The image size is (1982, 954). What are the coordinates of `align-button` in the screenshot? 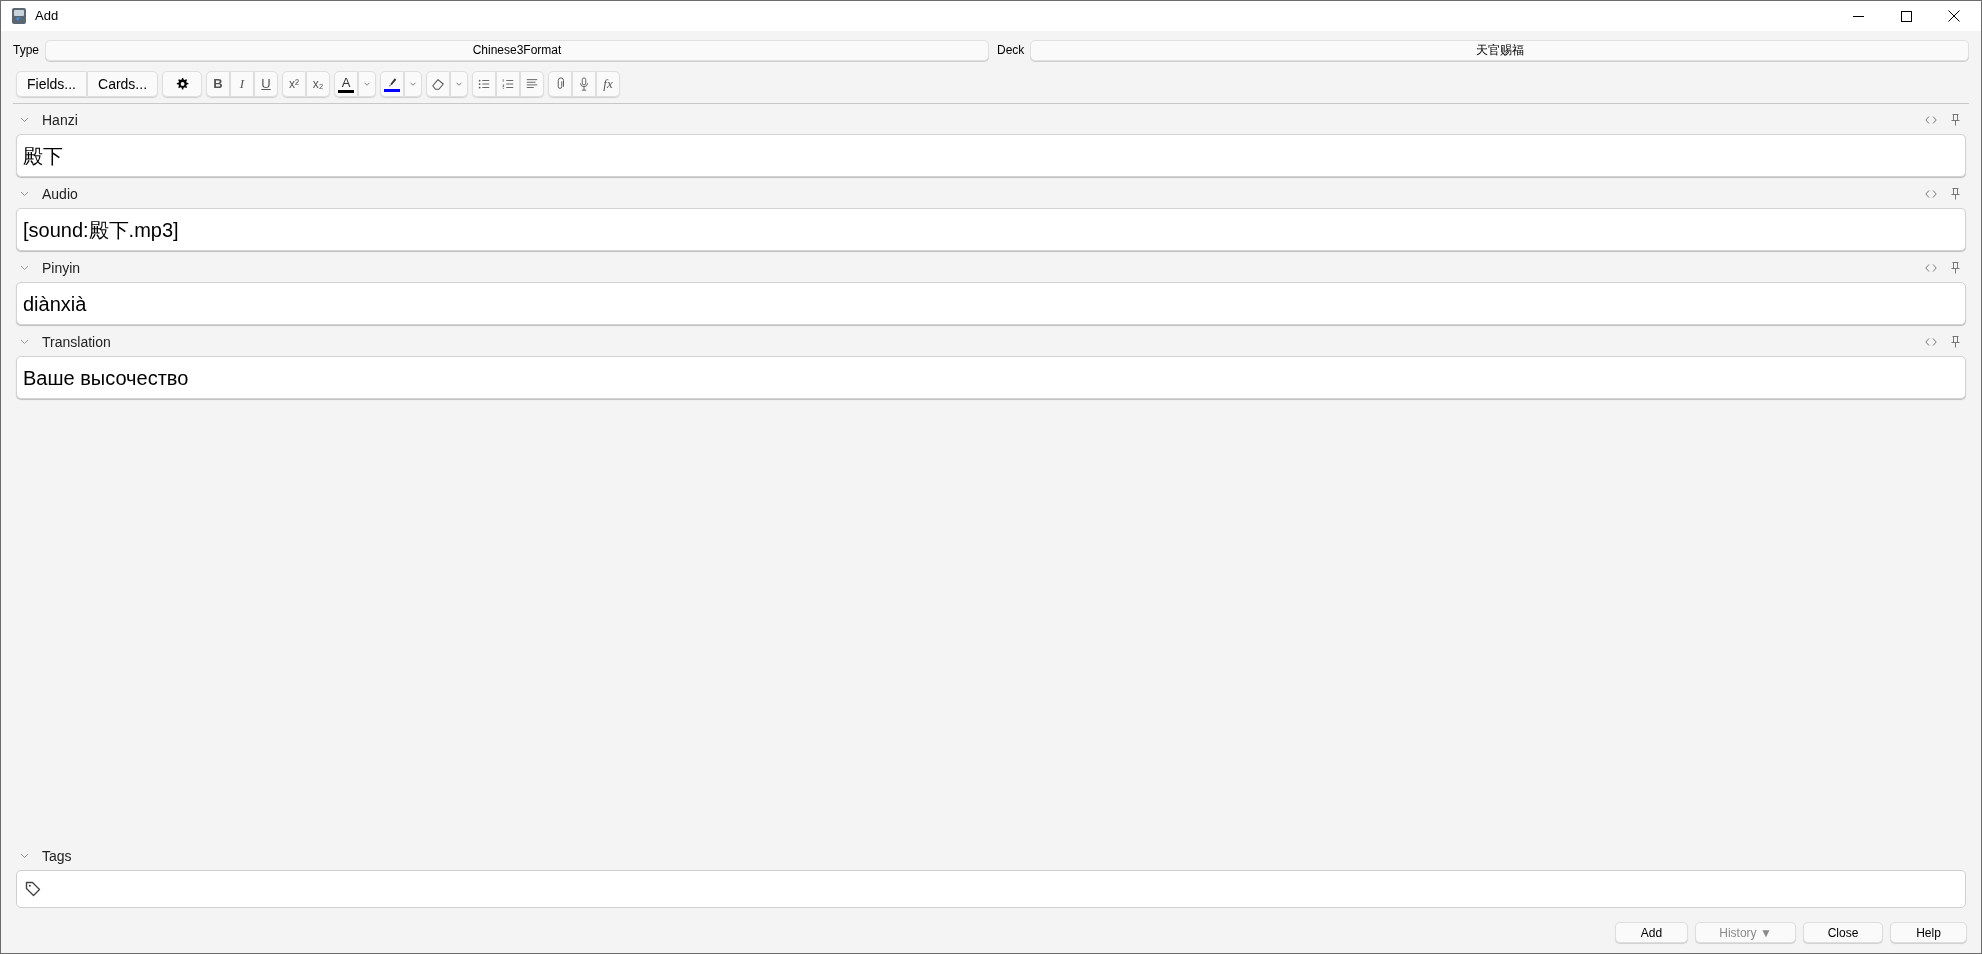 It's located at (532, 84).